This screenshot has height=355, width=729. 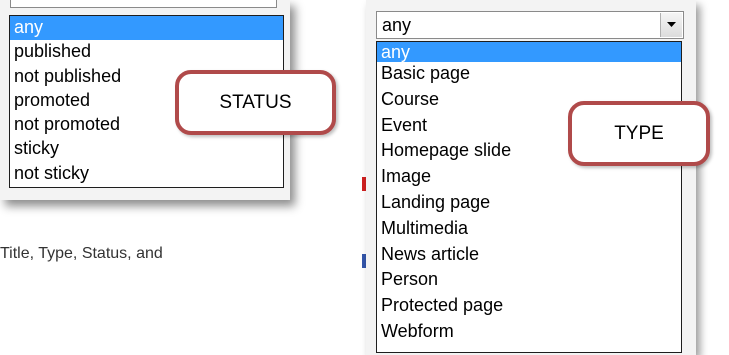 I want to click on type-option-image: Image, so click(x=529, y=178).